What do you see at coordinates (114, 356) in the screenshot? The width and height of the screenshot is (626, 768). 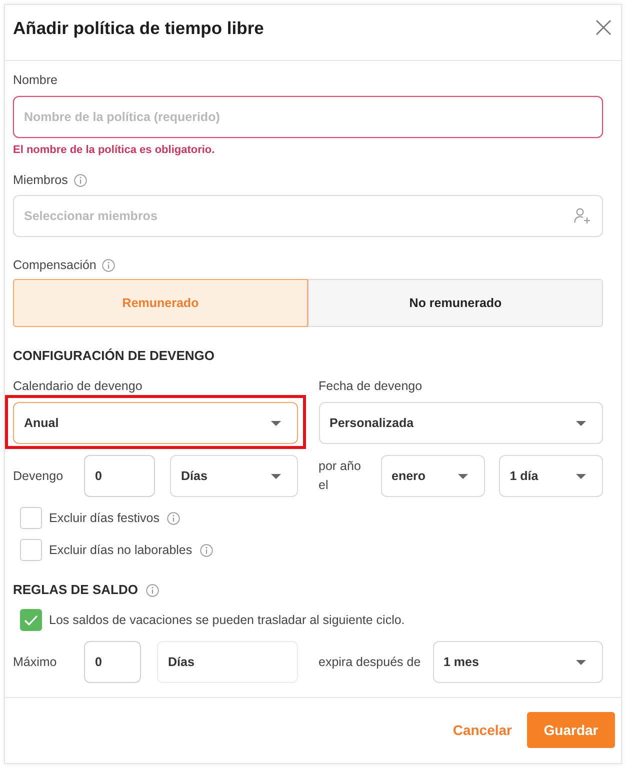 I see `section-heading: CONFIGURACIÓN DE DEVENGO` at bounding box center [114, 356].